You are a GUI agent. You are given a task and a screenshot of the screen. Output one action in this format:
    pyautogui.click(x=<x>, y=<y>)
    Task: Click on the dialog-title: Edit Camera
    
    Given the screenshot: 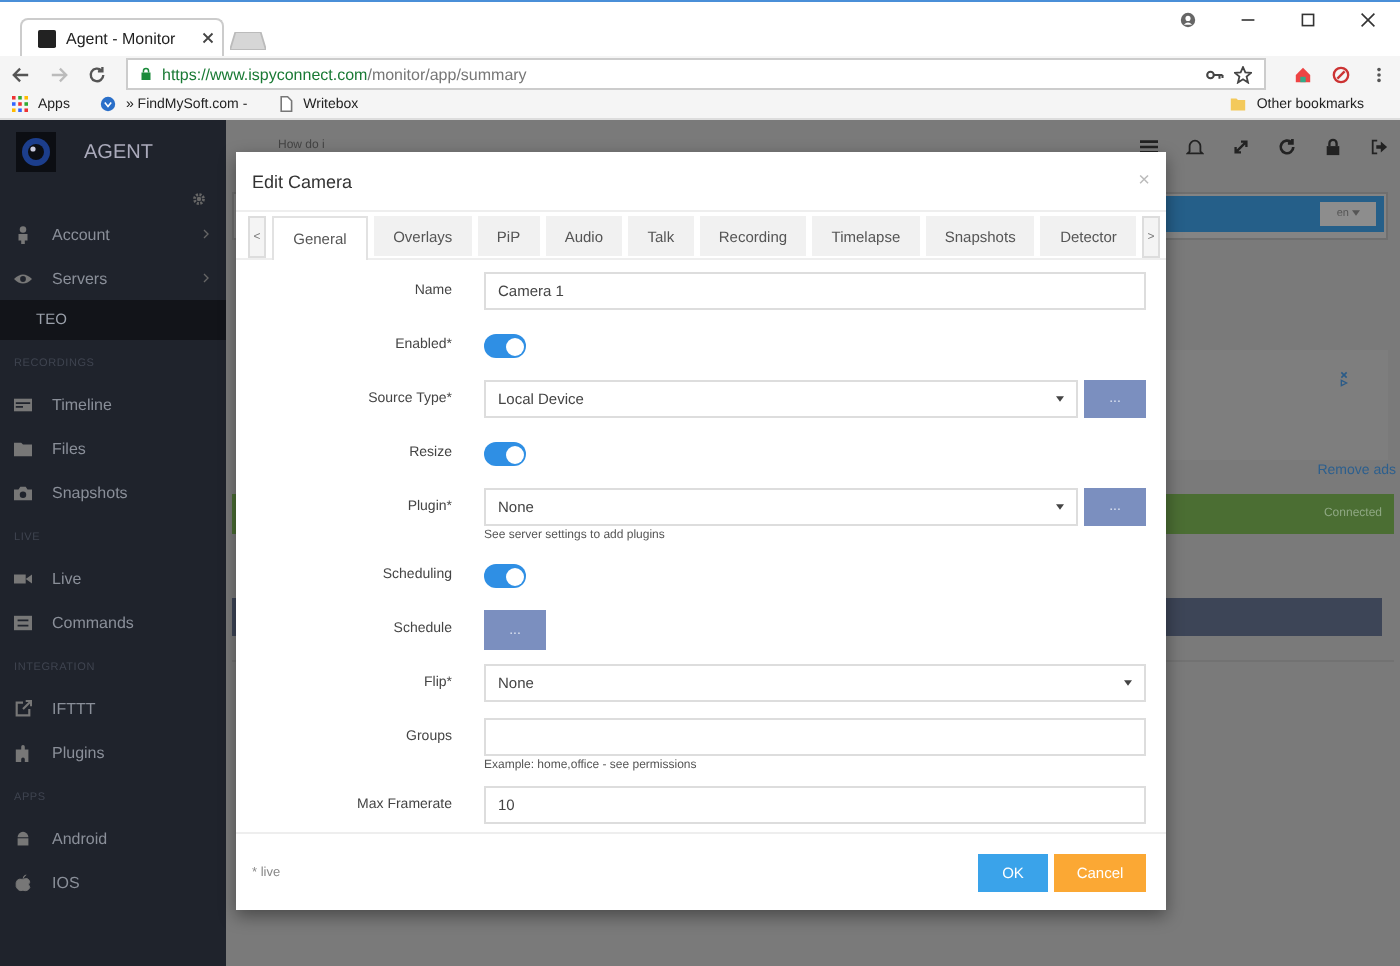 What is the action you would take?
    pyautogui.click(x=302, y=181)
    